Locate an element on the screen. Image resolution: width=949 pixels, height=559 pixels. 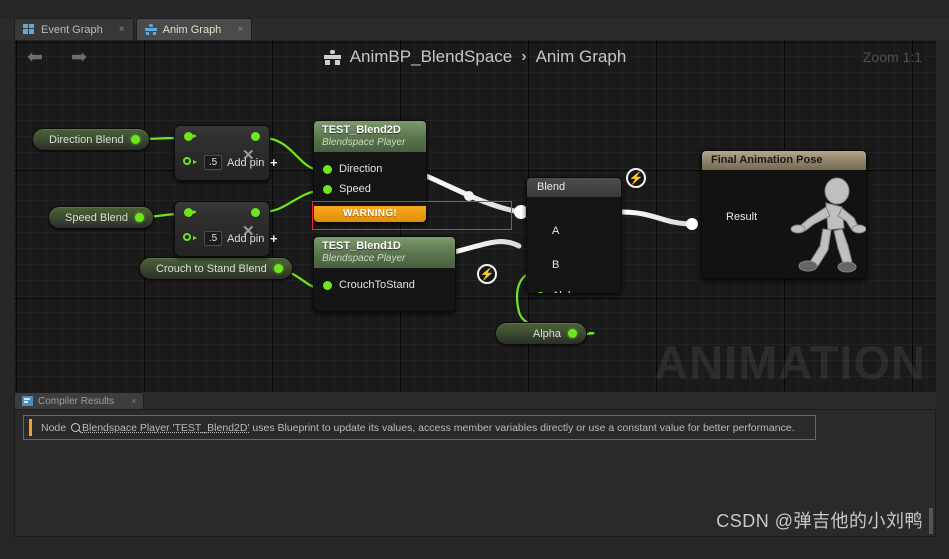
test-blend1d-pins: CrouchToStand is located at coordinates (384, 289).